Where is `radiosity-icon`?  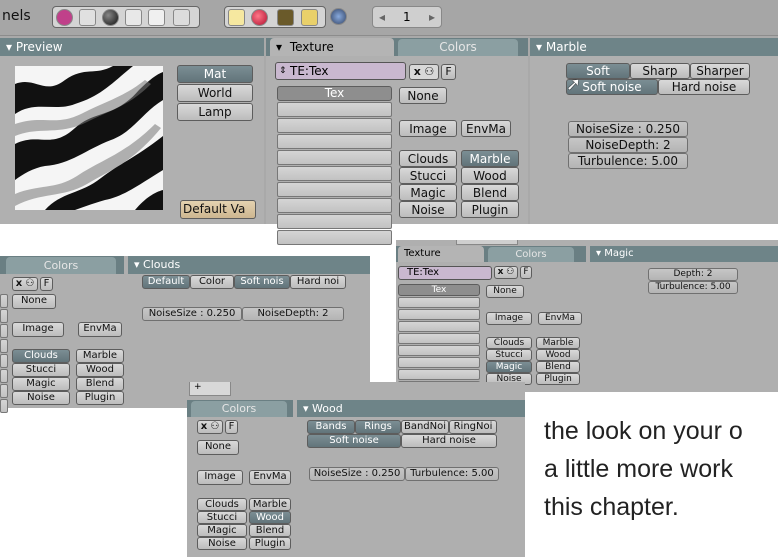 radiosity-icon is located at coordinates (309, 17).